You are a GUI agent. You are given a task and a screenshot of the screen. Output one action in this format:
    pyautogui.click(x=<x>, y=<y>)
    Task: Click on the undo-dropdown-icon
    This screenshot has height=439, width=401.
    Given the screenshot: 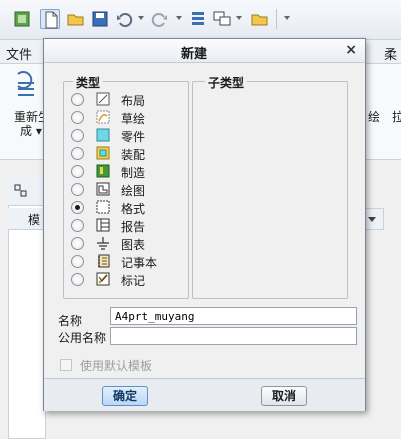 What is the action you would take?
    pyautogui.click(x=141, y=18)
    